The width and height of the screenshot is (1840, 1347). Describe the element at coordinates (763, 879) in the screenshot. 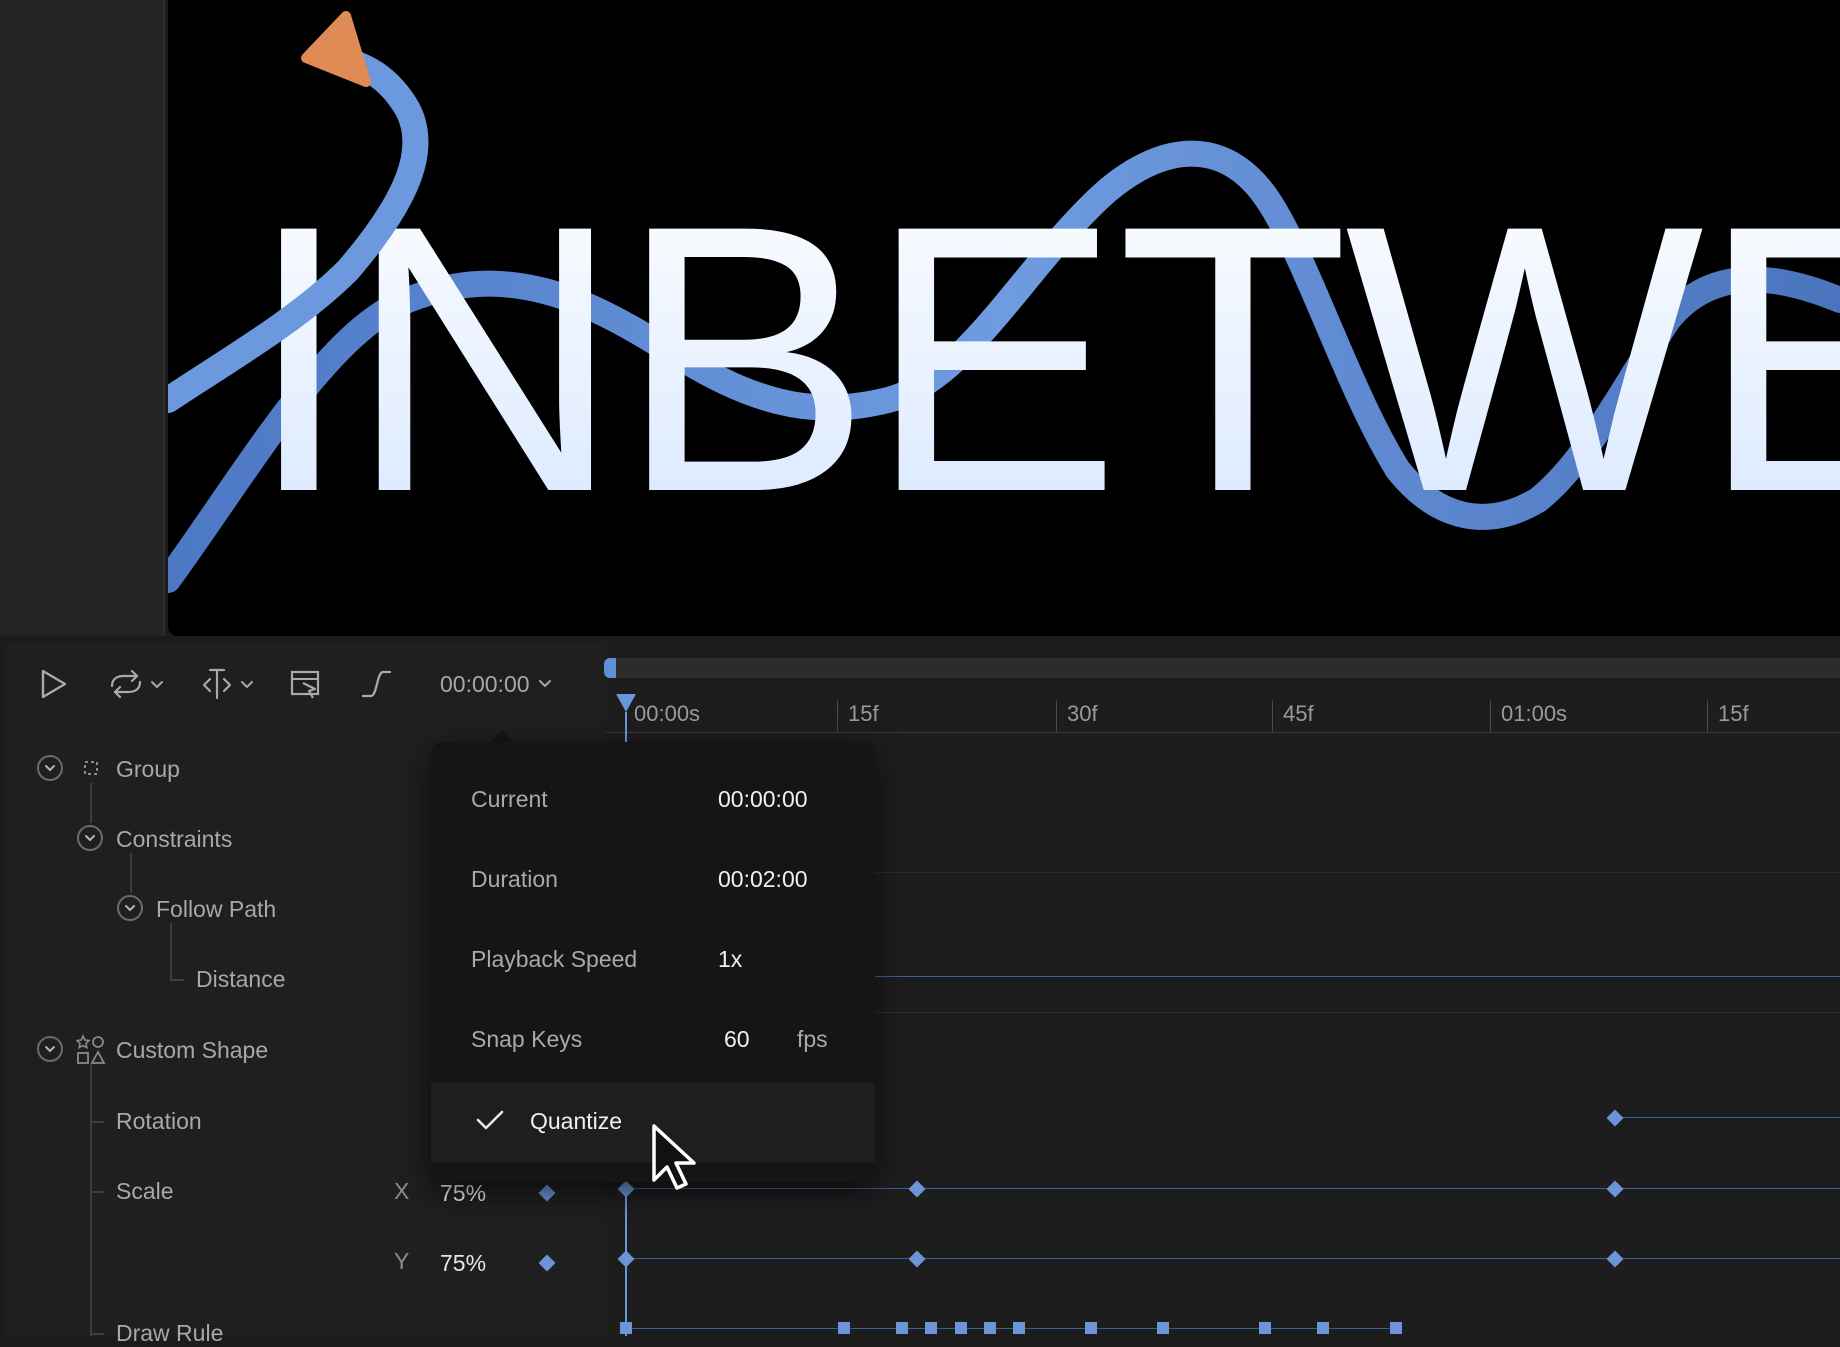

I see `duration-value: 00:02:00` at that location.